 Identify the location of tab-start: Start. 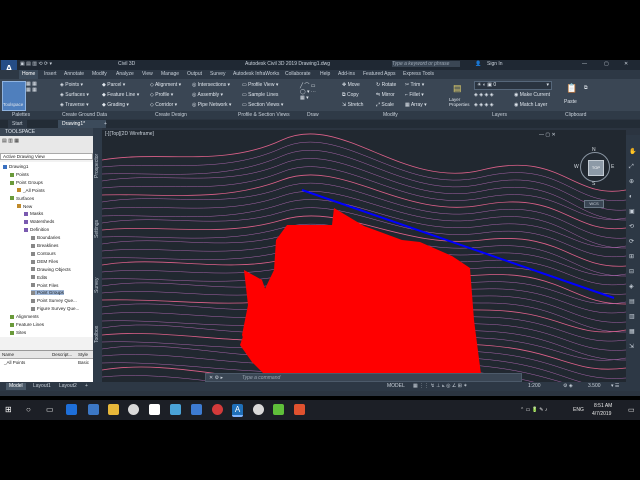
(17, 124).